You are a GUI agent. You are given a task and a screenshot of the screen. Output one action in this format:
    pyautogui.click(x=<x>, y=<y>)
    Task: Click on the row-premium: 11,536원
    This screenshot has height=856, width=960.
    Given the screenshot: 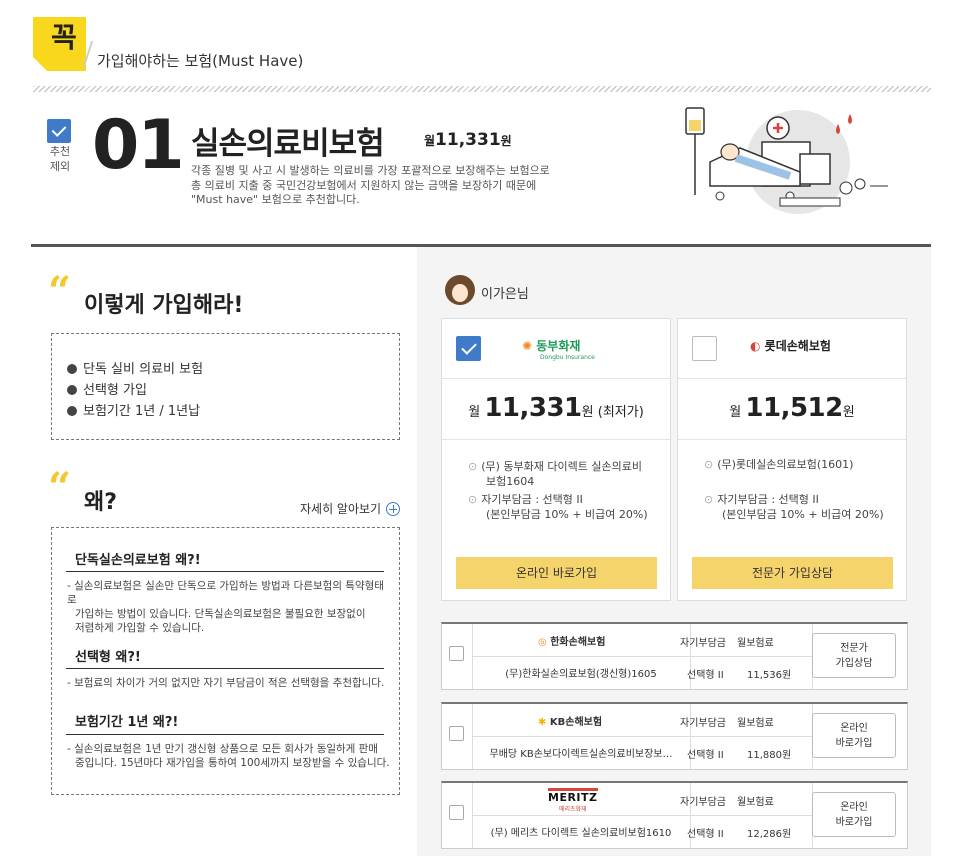 What is the action you would take?
    pyautogui.click(x=769, y=675)
    